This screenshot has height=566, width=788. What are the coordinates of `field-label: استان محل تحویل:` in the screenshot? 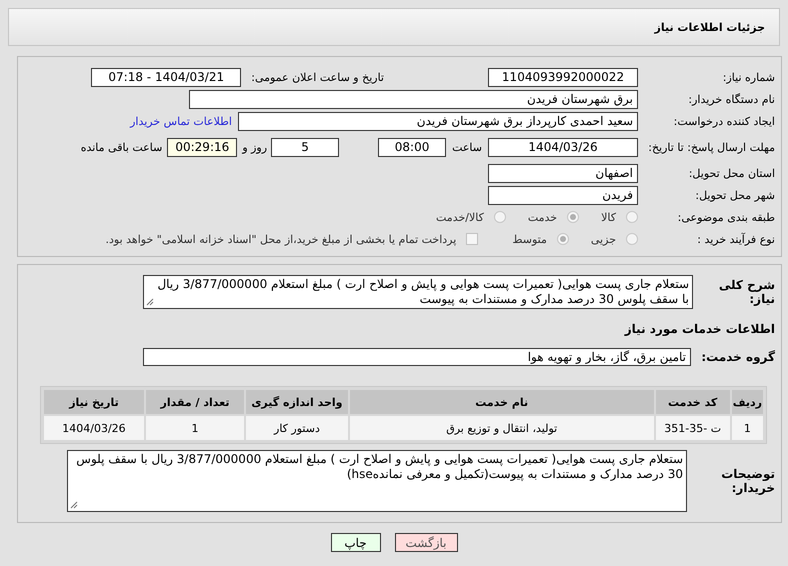 It's located at (731, 173).